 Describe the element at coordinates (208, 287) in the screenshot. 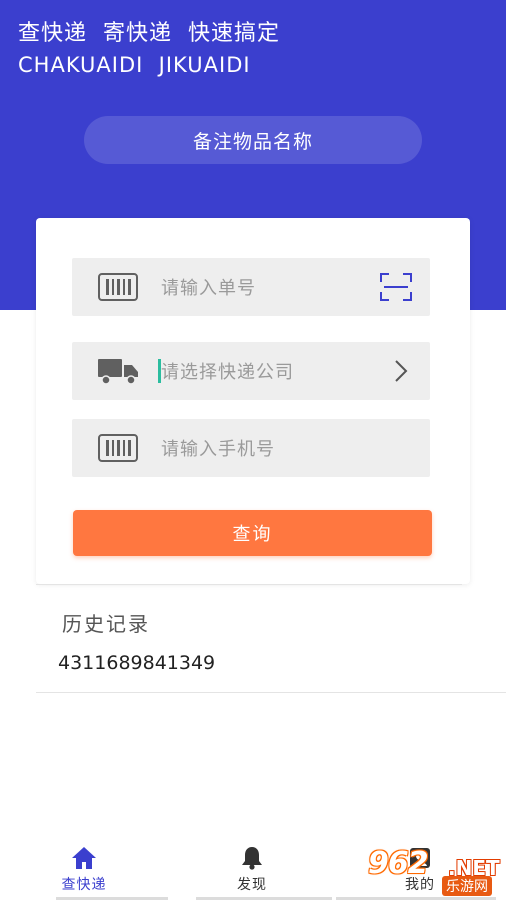

I see `tracking-number-input: 请输入单号` at that location.